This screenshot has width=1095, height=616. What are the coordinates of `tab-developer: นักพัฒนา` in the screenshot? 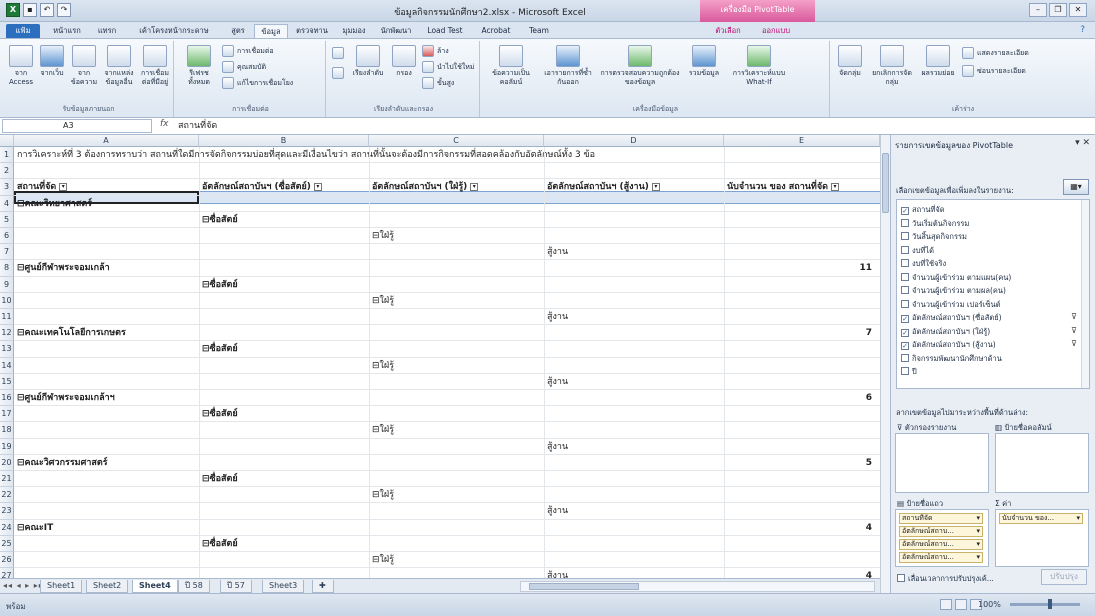 It's located at (396, 31).